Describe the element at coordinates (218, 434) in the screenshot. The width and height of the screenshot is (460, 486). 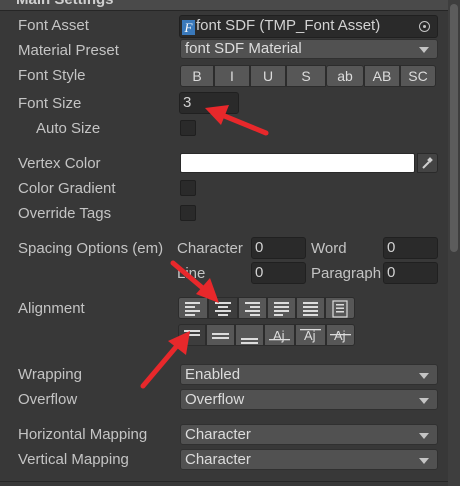
I see `horizontal-mapping-value: Character` at that location.